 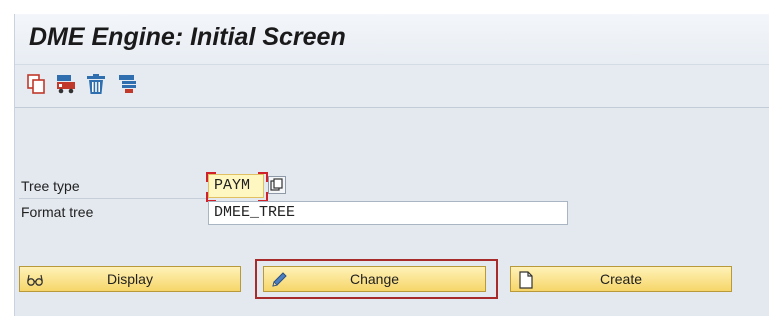 What do you see at coordinates (526, 280) in the screenshot?
I see `blank-page-icon` at bounding box center [526, 280].